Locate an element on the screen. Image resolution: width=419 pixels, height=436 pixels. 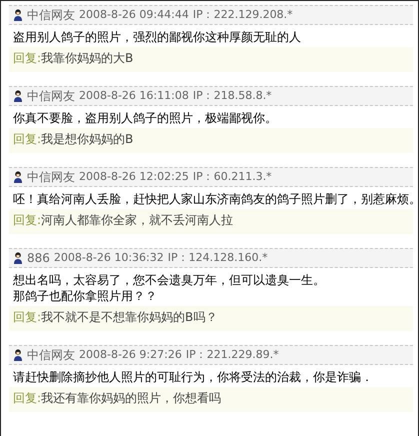
ip-address: IP：222.129.208.* is located at coordinates (242, 15).